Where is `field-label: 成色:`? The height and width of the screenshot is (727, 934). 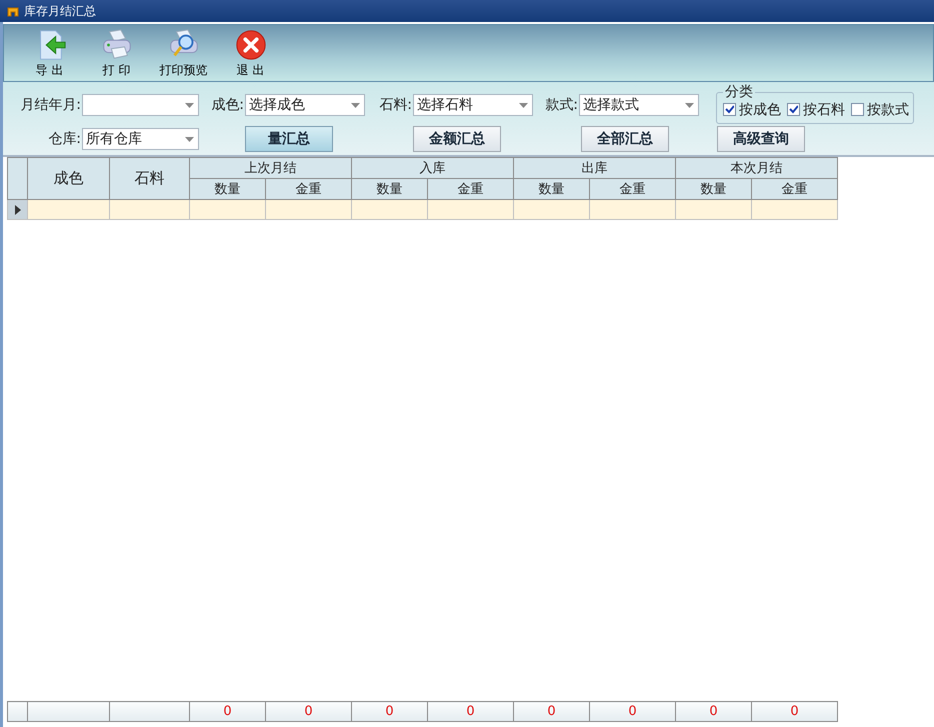
field-label: 成色: is located at coordinates (227, 105).